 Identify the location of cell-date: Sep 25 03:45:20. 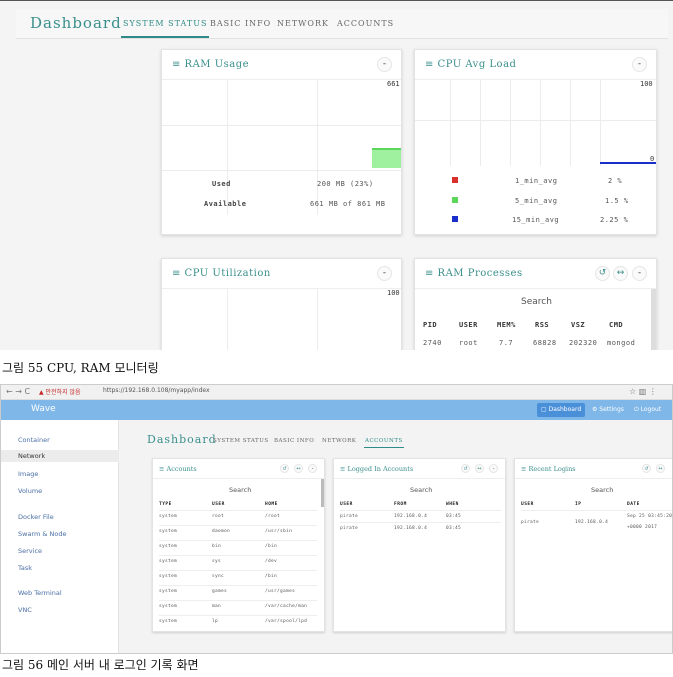
(650, 516).